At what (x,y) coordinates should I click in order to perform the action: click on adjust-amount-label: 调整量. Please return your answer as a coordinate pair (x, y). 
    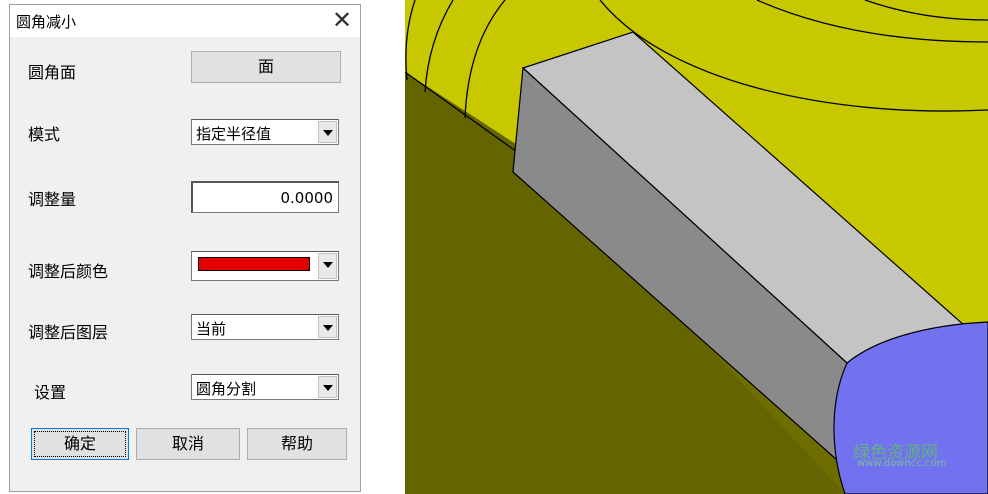
    Looking at the image, I should click on (52, 199).